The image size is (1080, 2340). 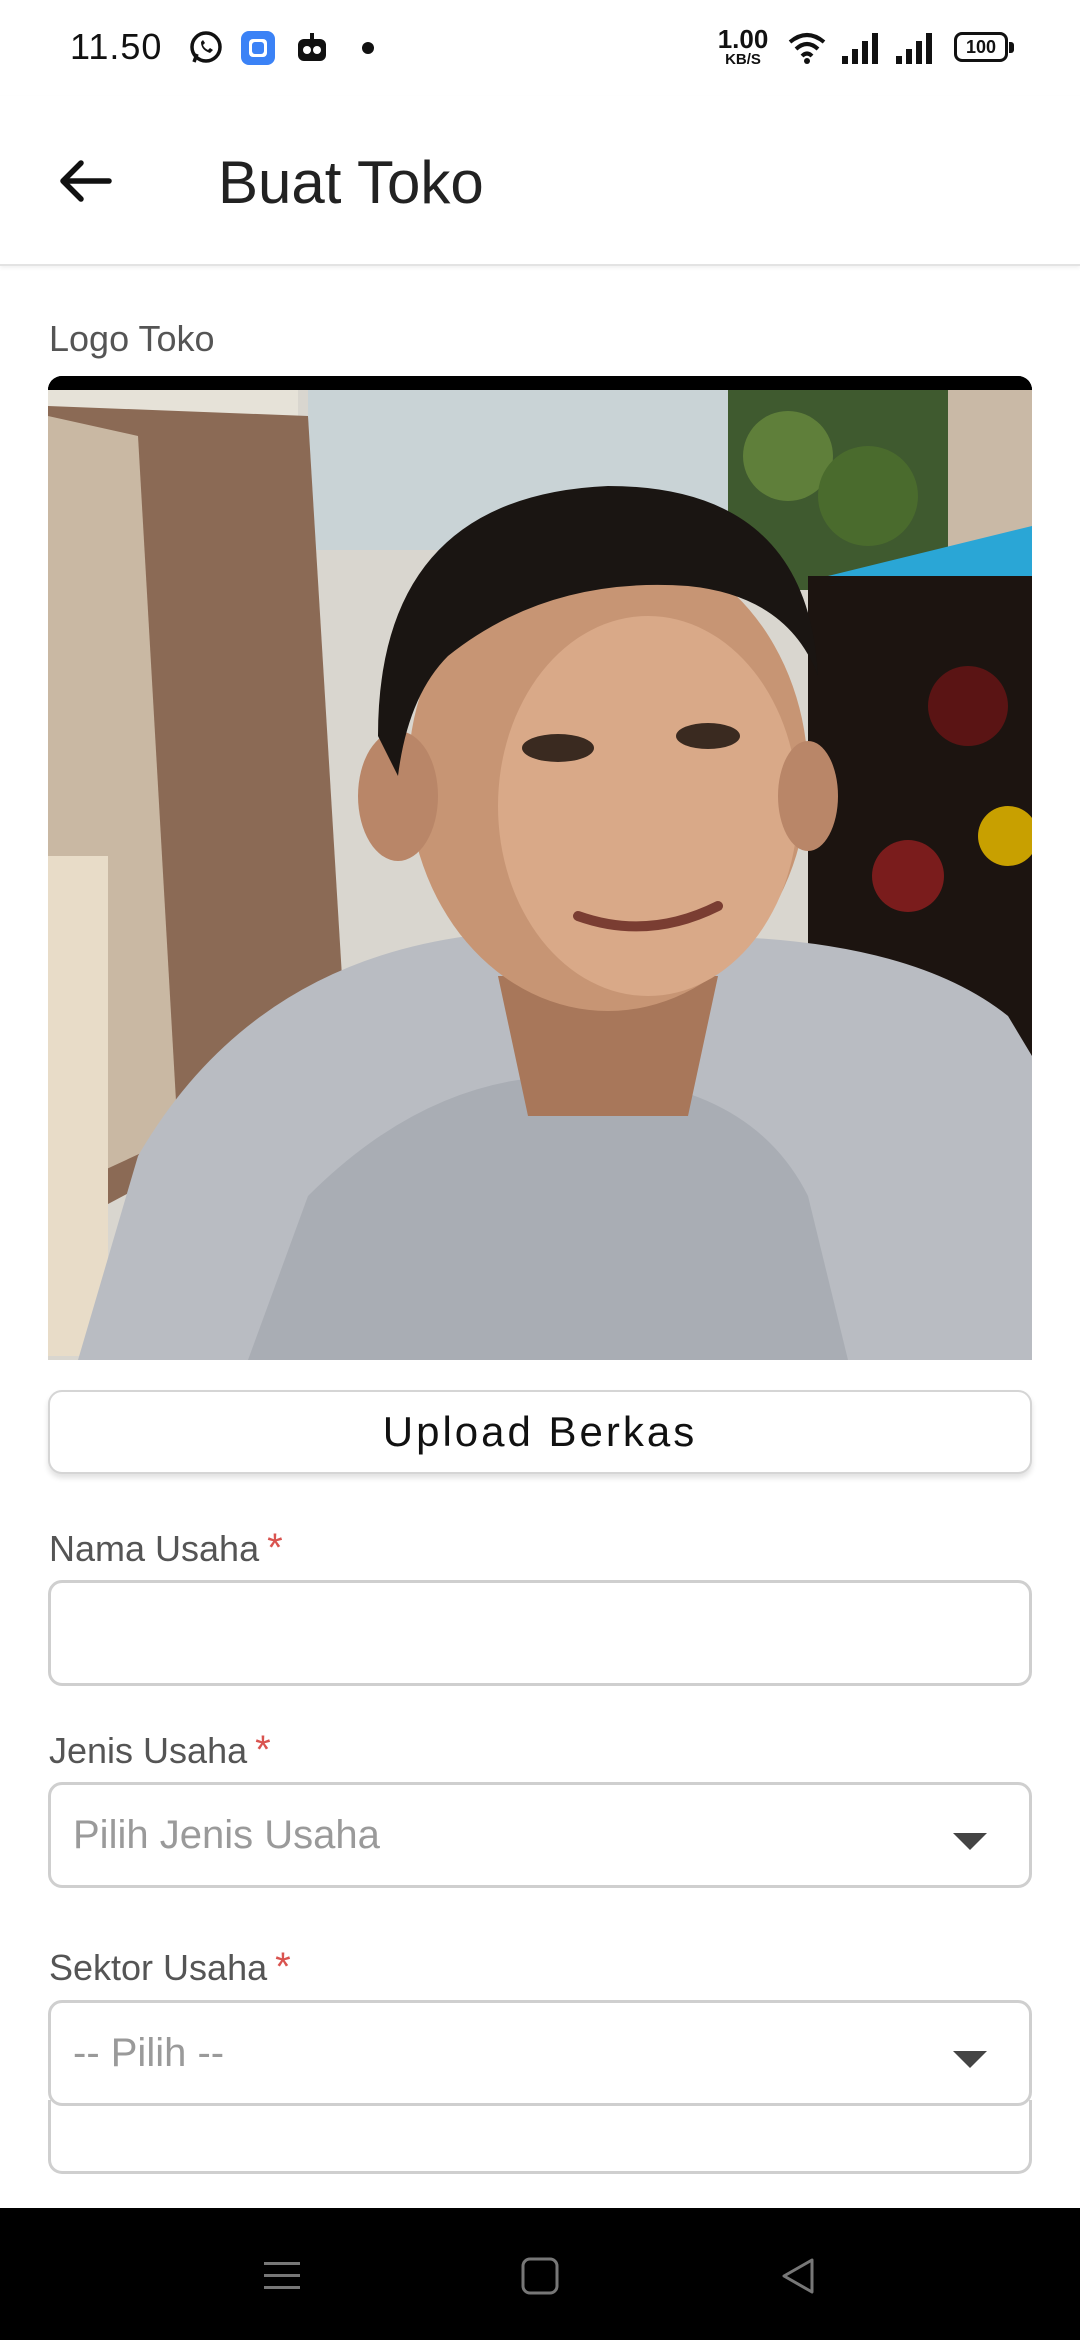 I want to click on battery-icon: 100, so click(x=984, y=47).